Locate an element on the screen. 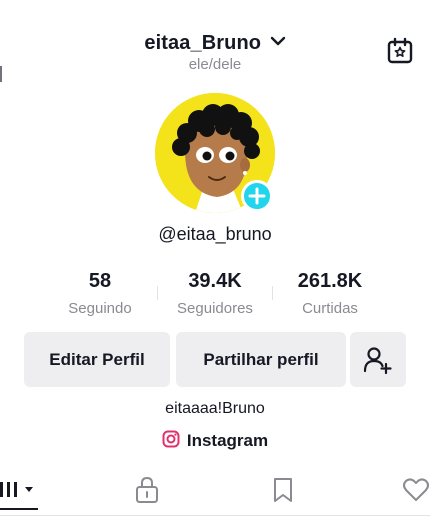 The height and width of the screenshot is (516, 430). stat-followers-value: 39.4K is located at coordinates (215, 281).